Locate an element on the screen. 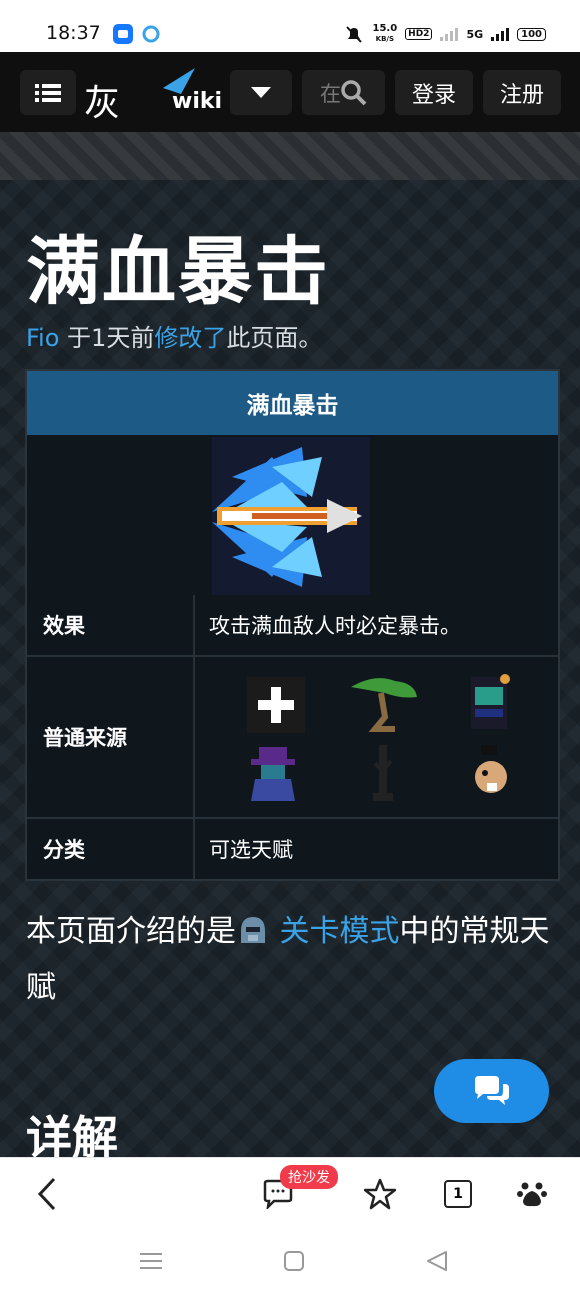  baidu-paw-icon is located at coordinates (532, 1194).